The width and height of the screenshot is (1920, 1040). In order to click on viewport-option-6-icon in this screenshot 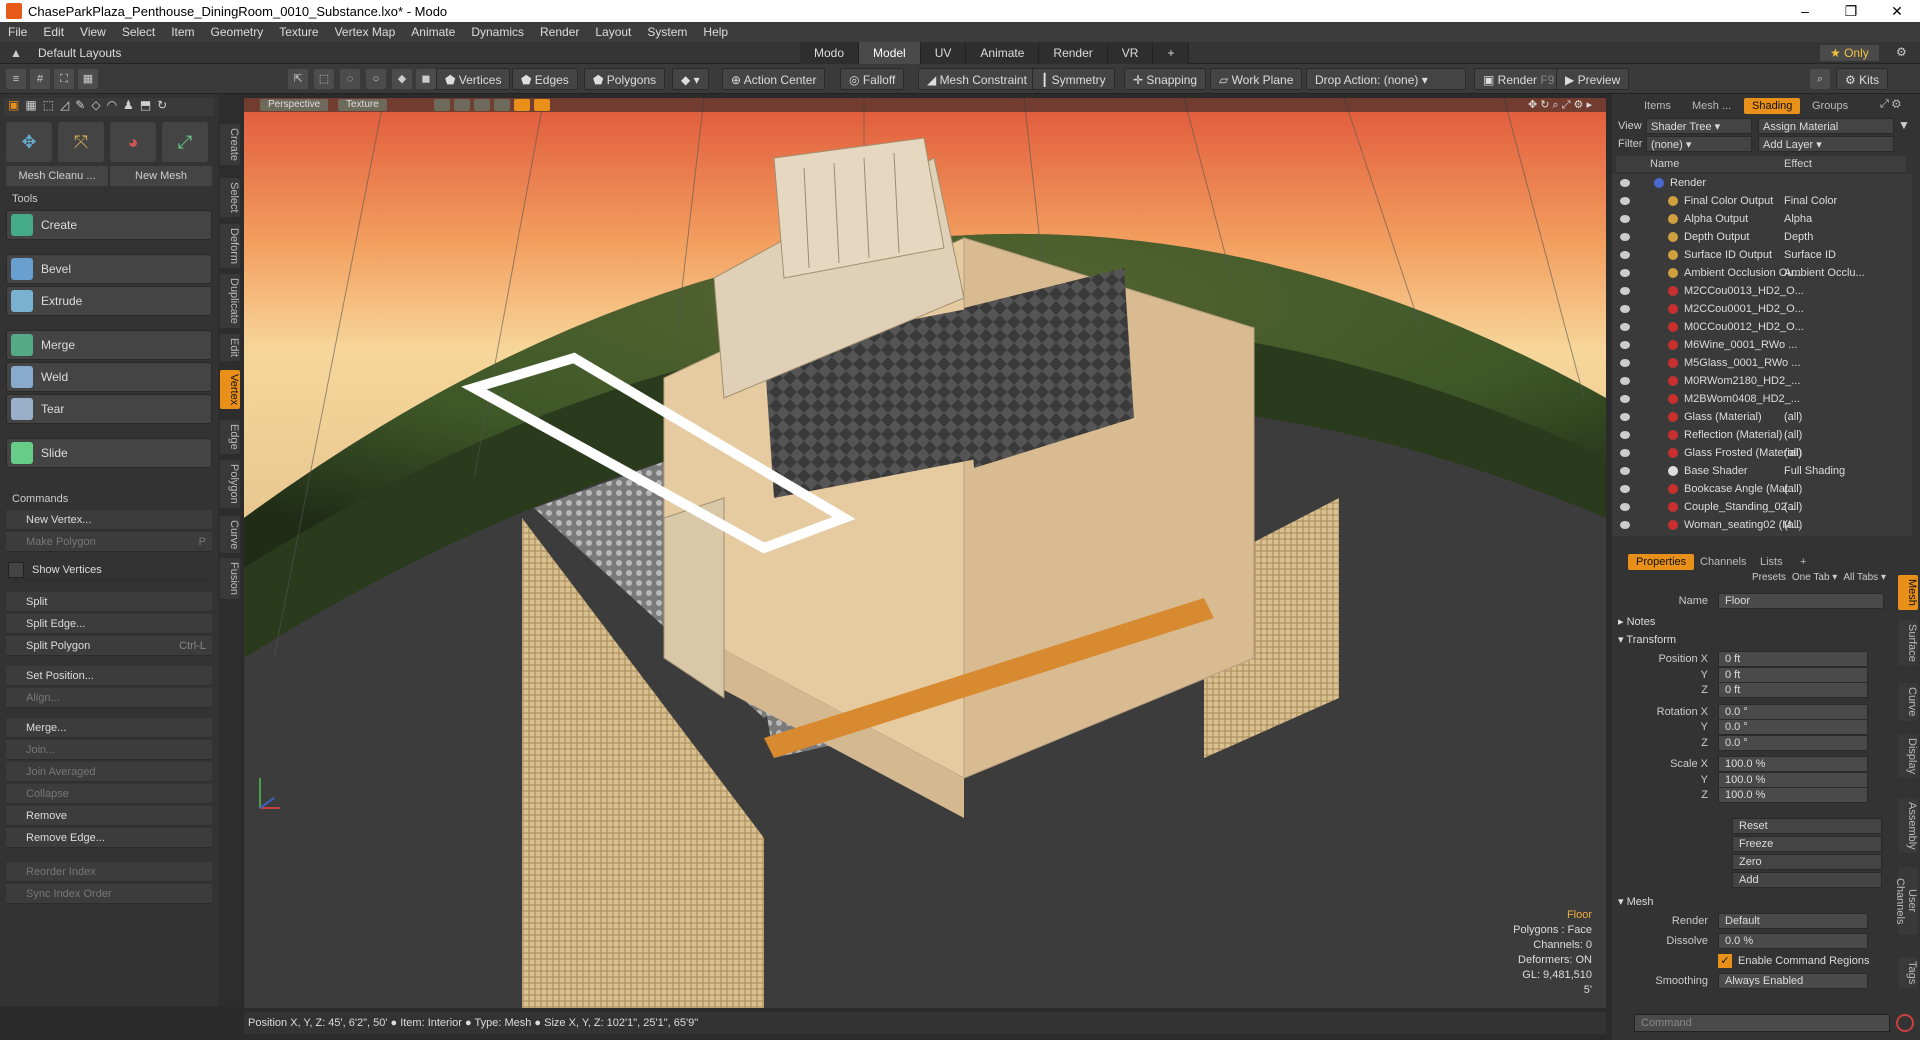, I will do `click(542, 105)`.